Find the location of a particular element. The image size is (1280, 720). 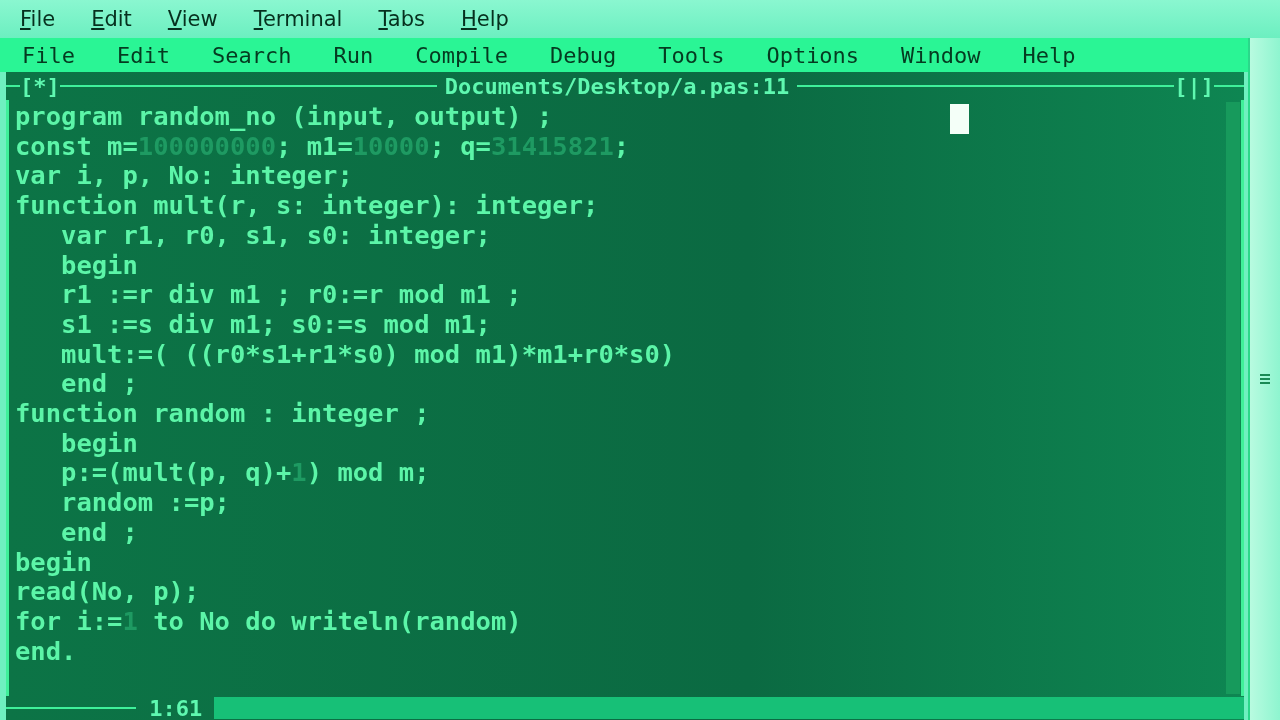

menu-item: Tools is located at coordinates (691, 55).